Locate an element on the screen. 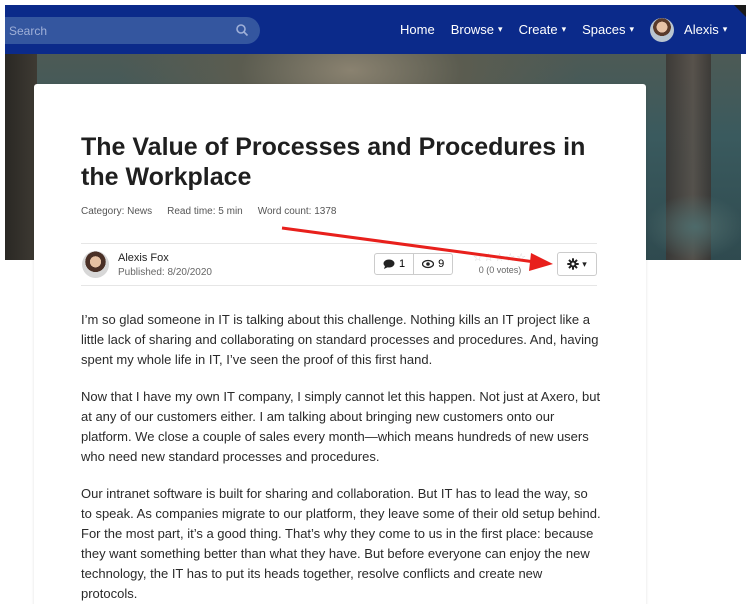 This screenshot has height=604, width=746. nav-browse: Browse ▾ is located at coordinates (477, 29).